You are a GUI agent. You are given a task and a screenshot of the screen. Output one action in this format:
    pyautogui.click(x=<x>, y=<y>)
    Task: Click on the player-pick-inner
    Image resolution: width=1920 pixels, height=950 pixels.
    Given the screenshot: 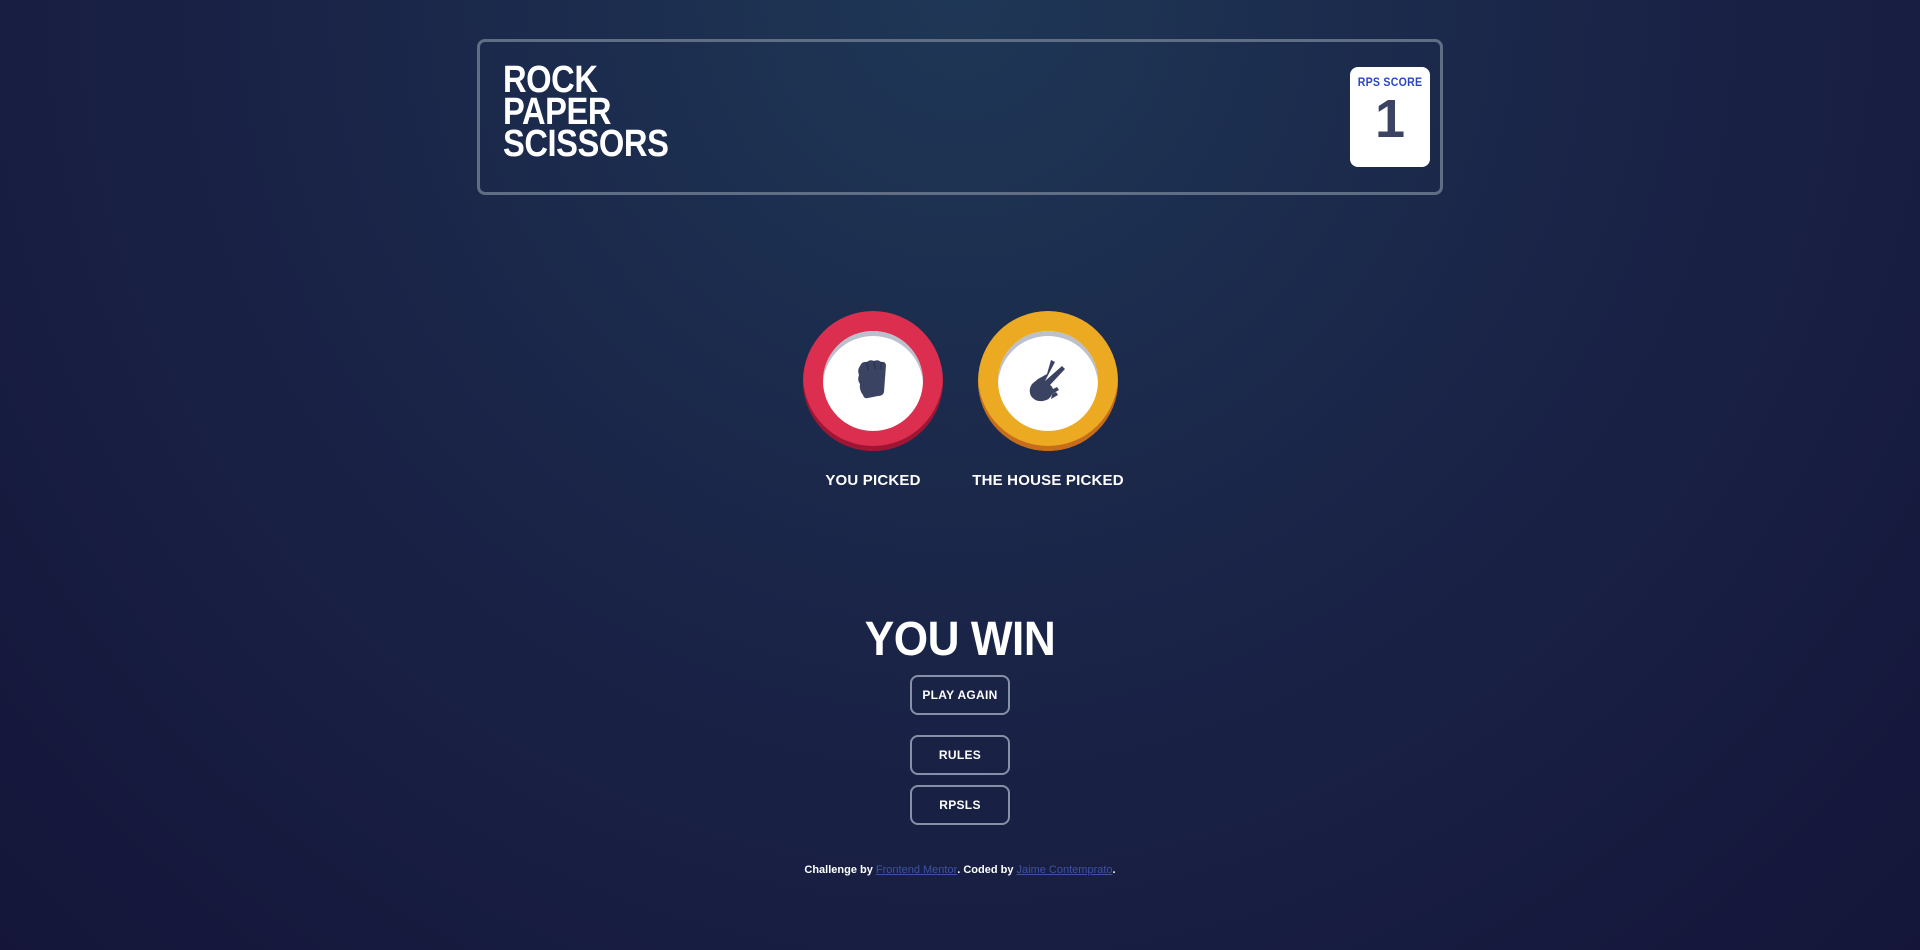 What is the action you would take?
    pyautogui.click(x=873, y=381)
    